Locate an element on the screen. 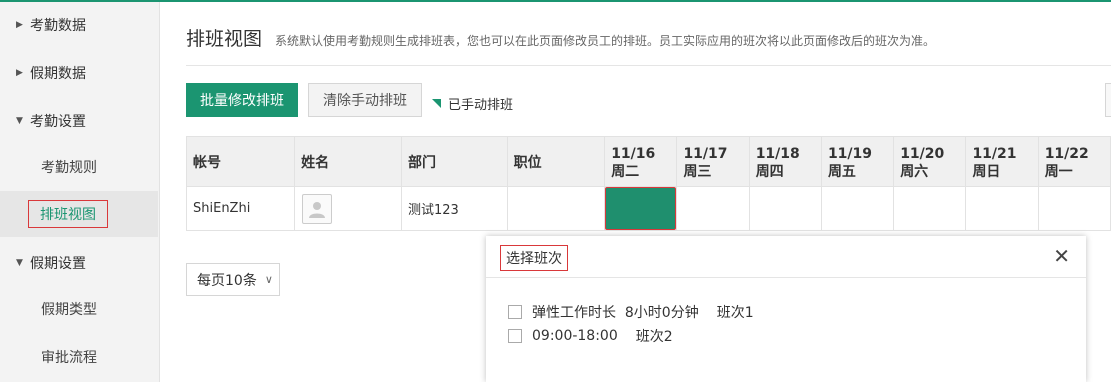 This screenshot has width=1111, height=382. sidebar-item-leave-types: 假期类型 is located at coordinates (79, 309).